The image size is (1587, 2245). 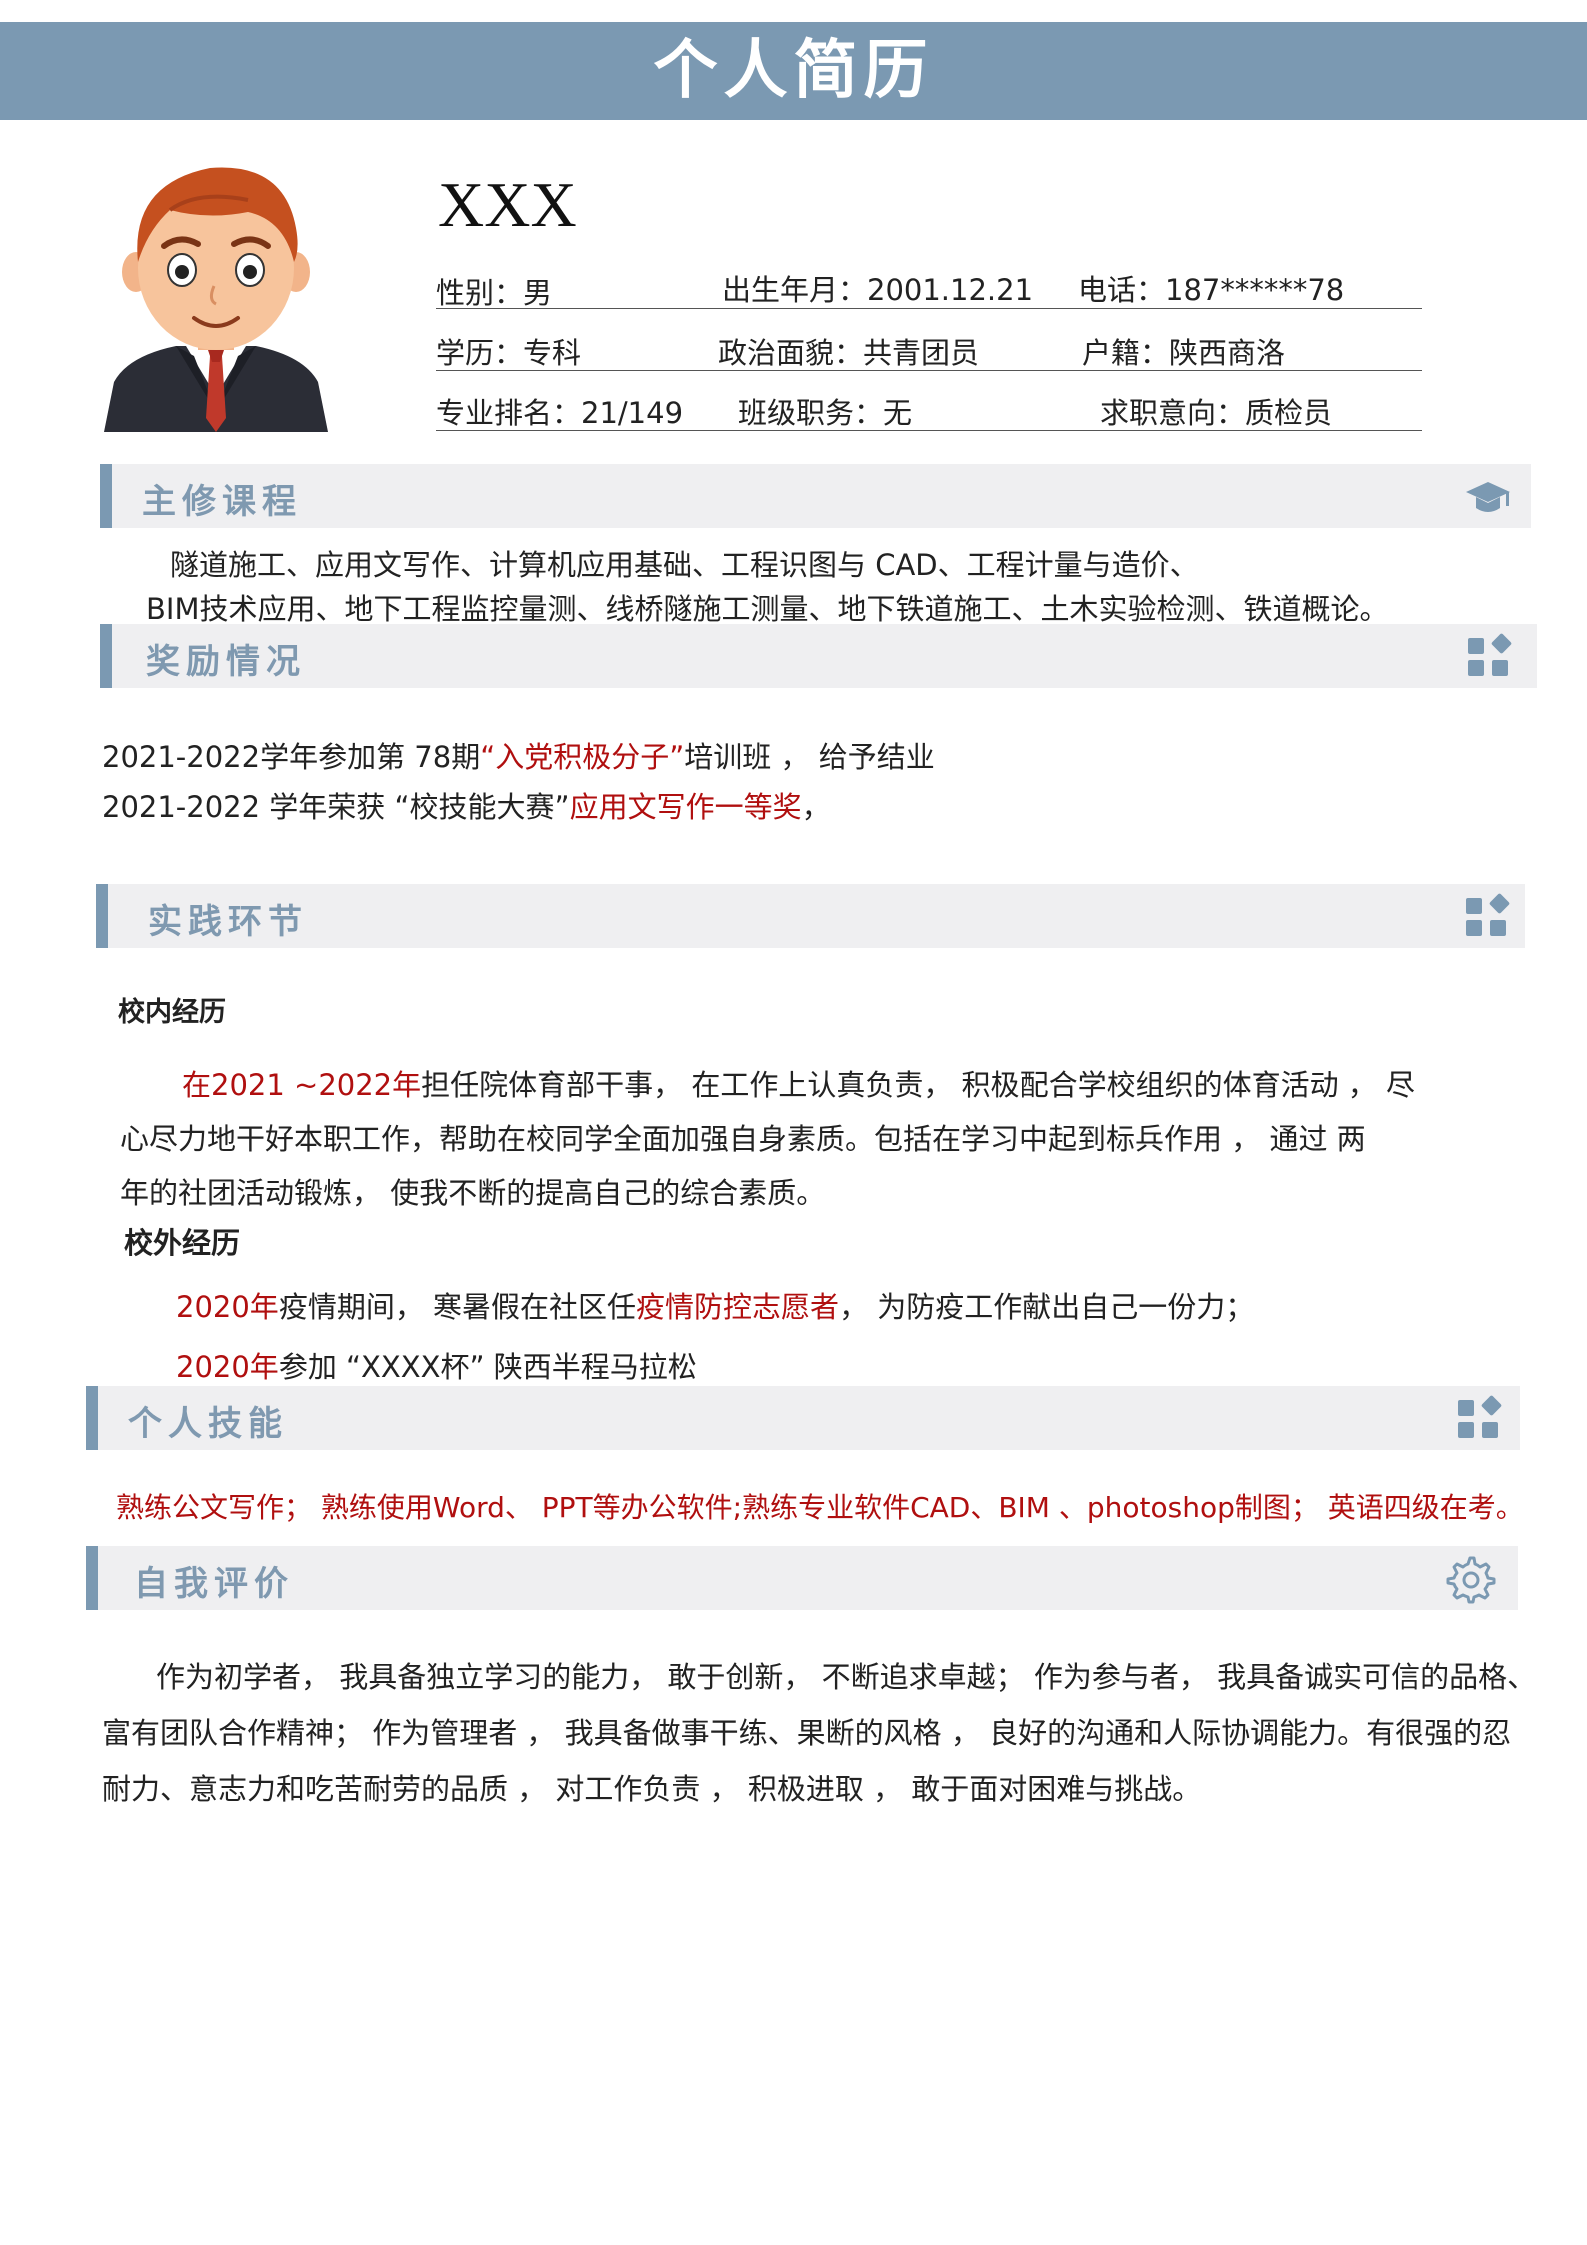 What do you see at coordinates (494, 293) in the screenshot?
I see `gender-field: 性别：男` at bounding box center [494, 293].